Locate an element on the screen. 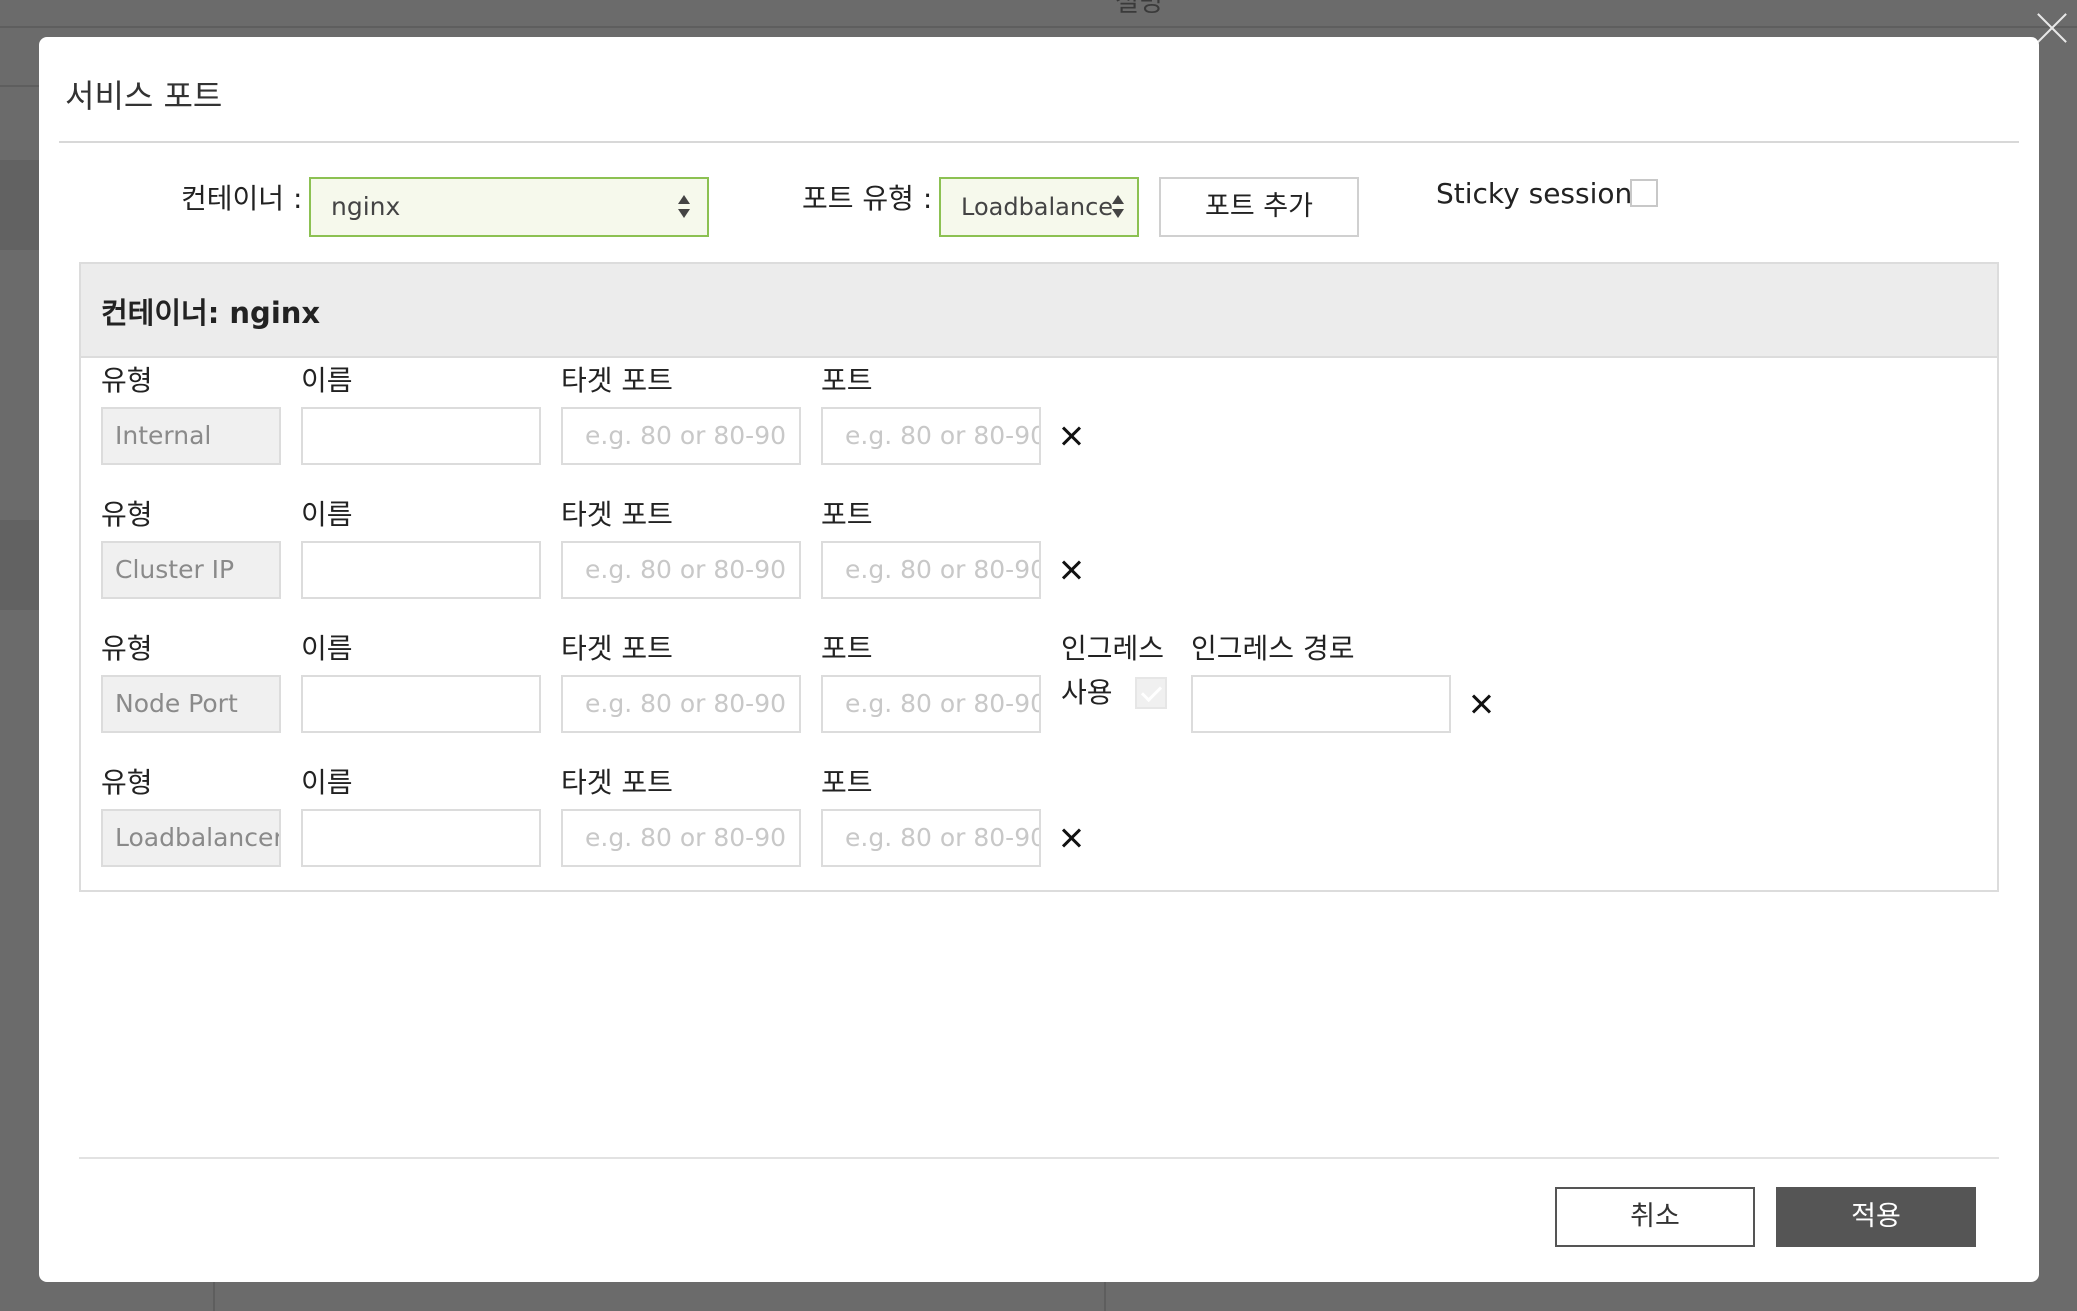 Image resolution: width=2077 pixels, height=1311 pixels. cancel-button: 취소 is located at coordinates (1655, 1217).